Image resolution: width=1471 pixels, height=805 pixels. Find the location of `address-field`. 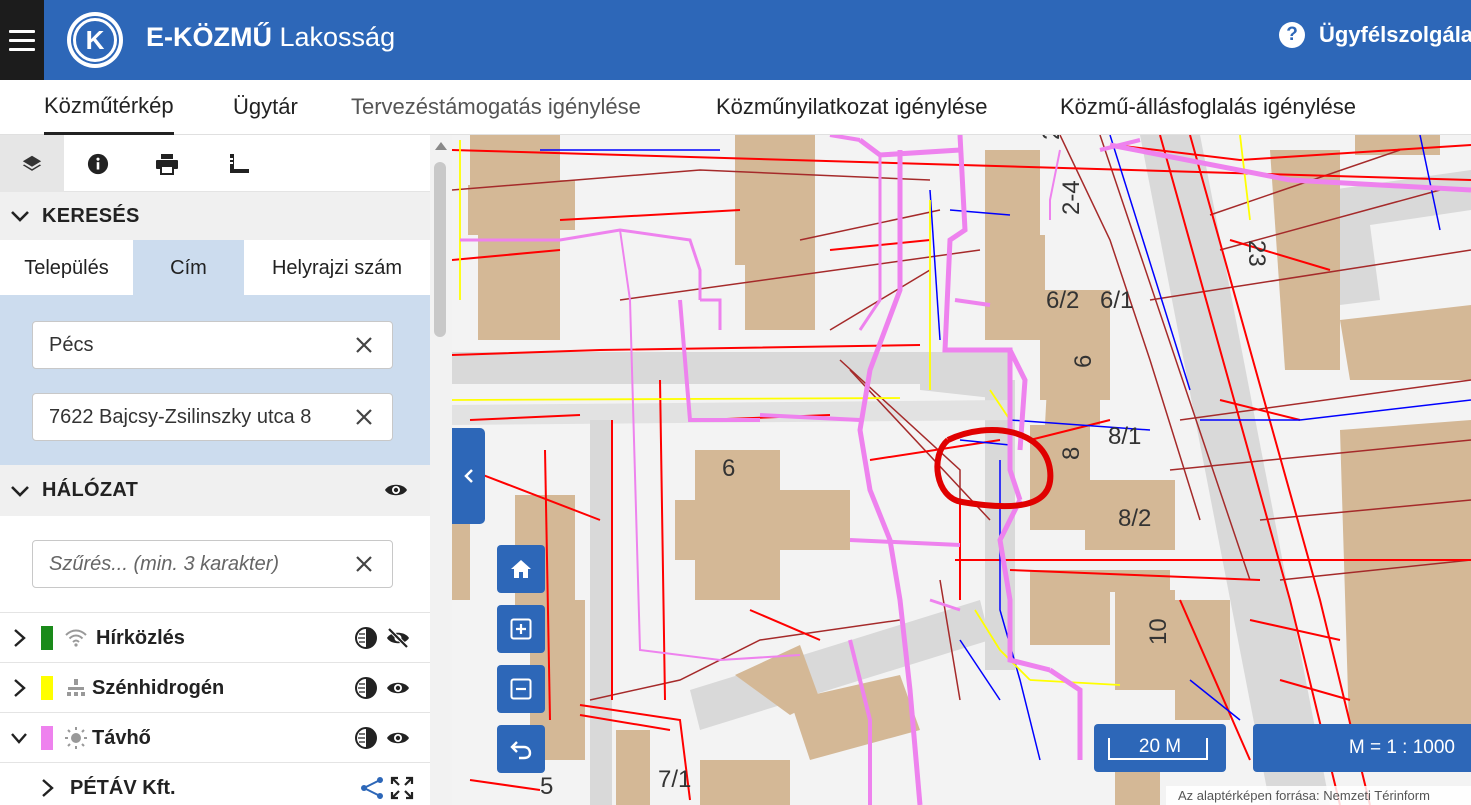

address-field is located at coordinates (212, 417).